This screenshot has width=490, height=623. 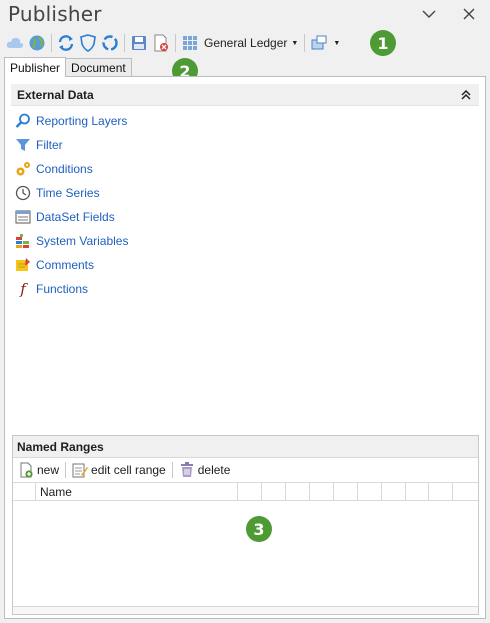 What do you see at coordinates (23, 169) in the screenshot?
I see `gears-icon` at bounding box center [23, 169].